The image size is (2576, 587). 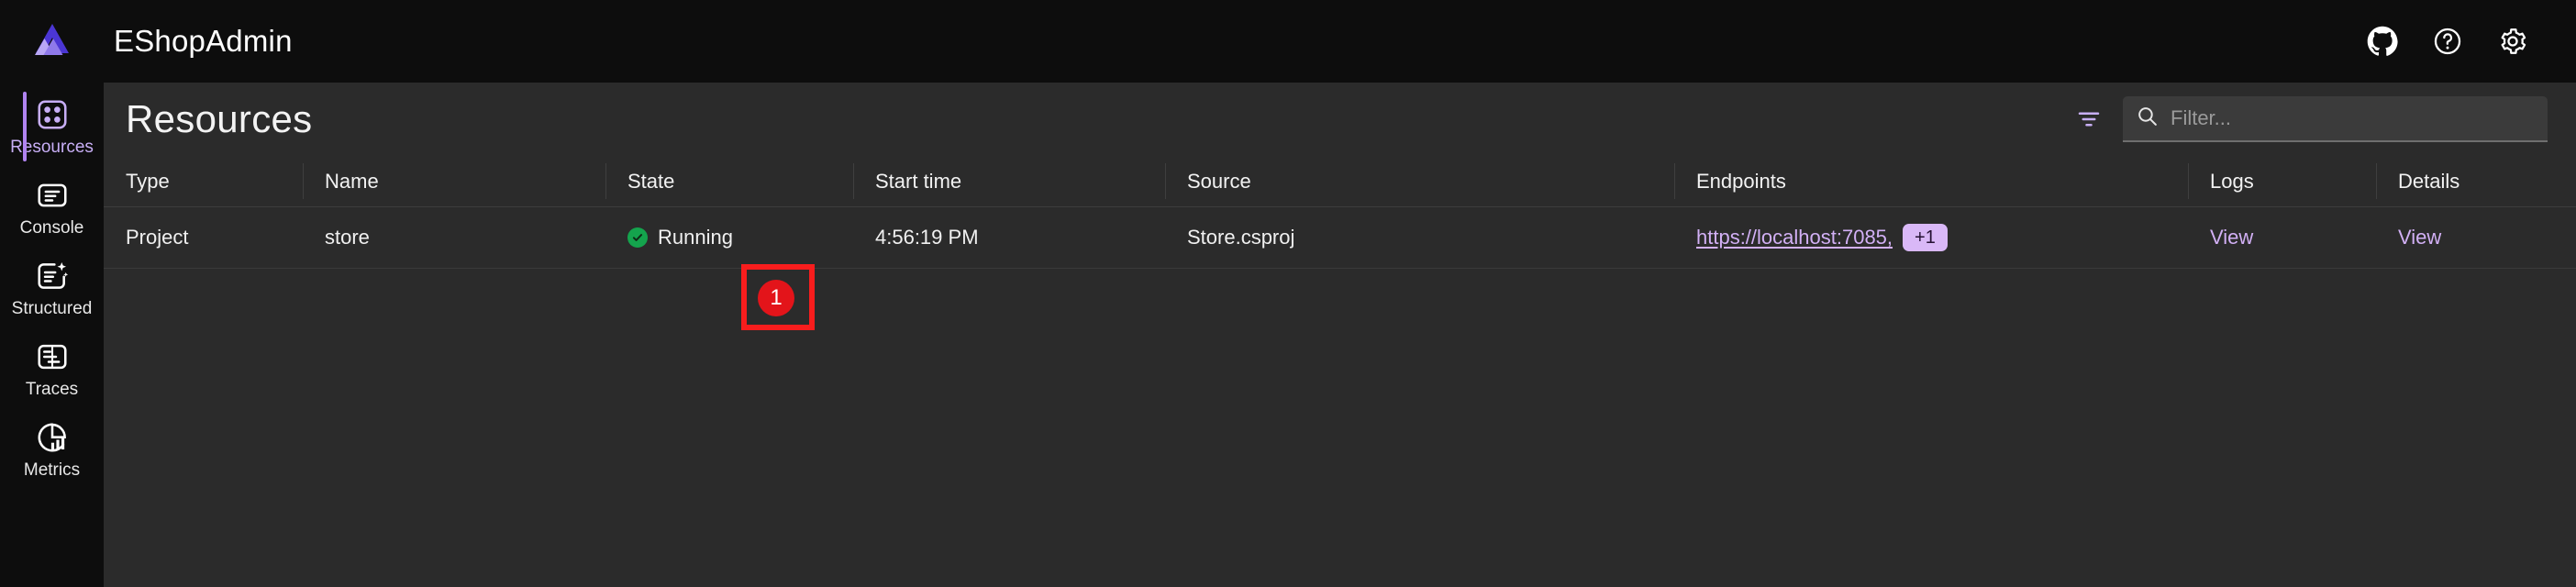 I want to click on column-header-name: Name, so click(x=454, y=181).